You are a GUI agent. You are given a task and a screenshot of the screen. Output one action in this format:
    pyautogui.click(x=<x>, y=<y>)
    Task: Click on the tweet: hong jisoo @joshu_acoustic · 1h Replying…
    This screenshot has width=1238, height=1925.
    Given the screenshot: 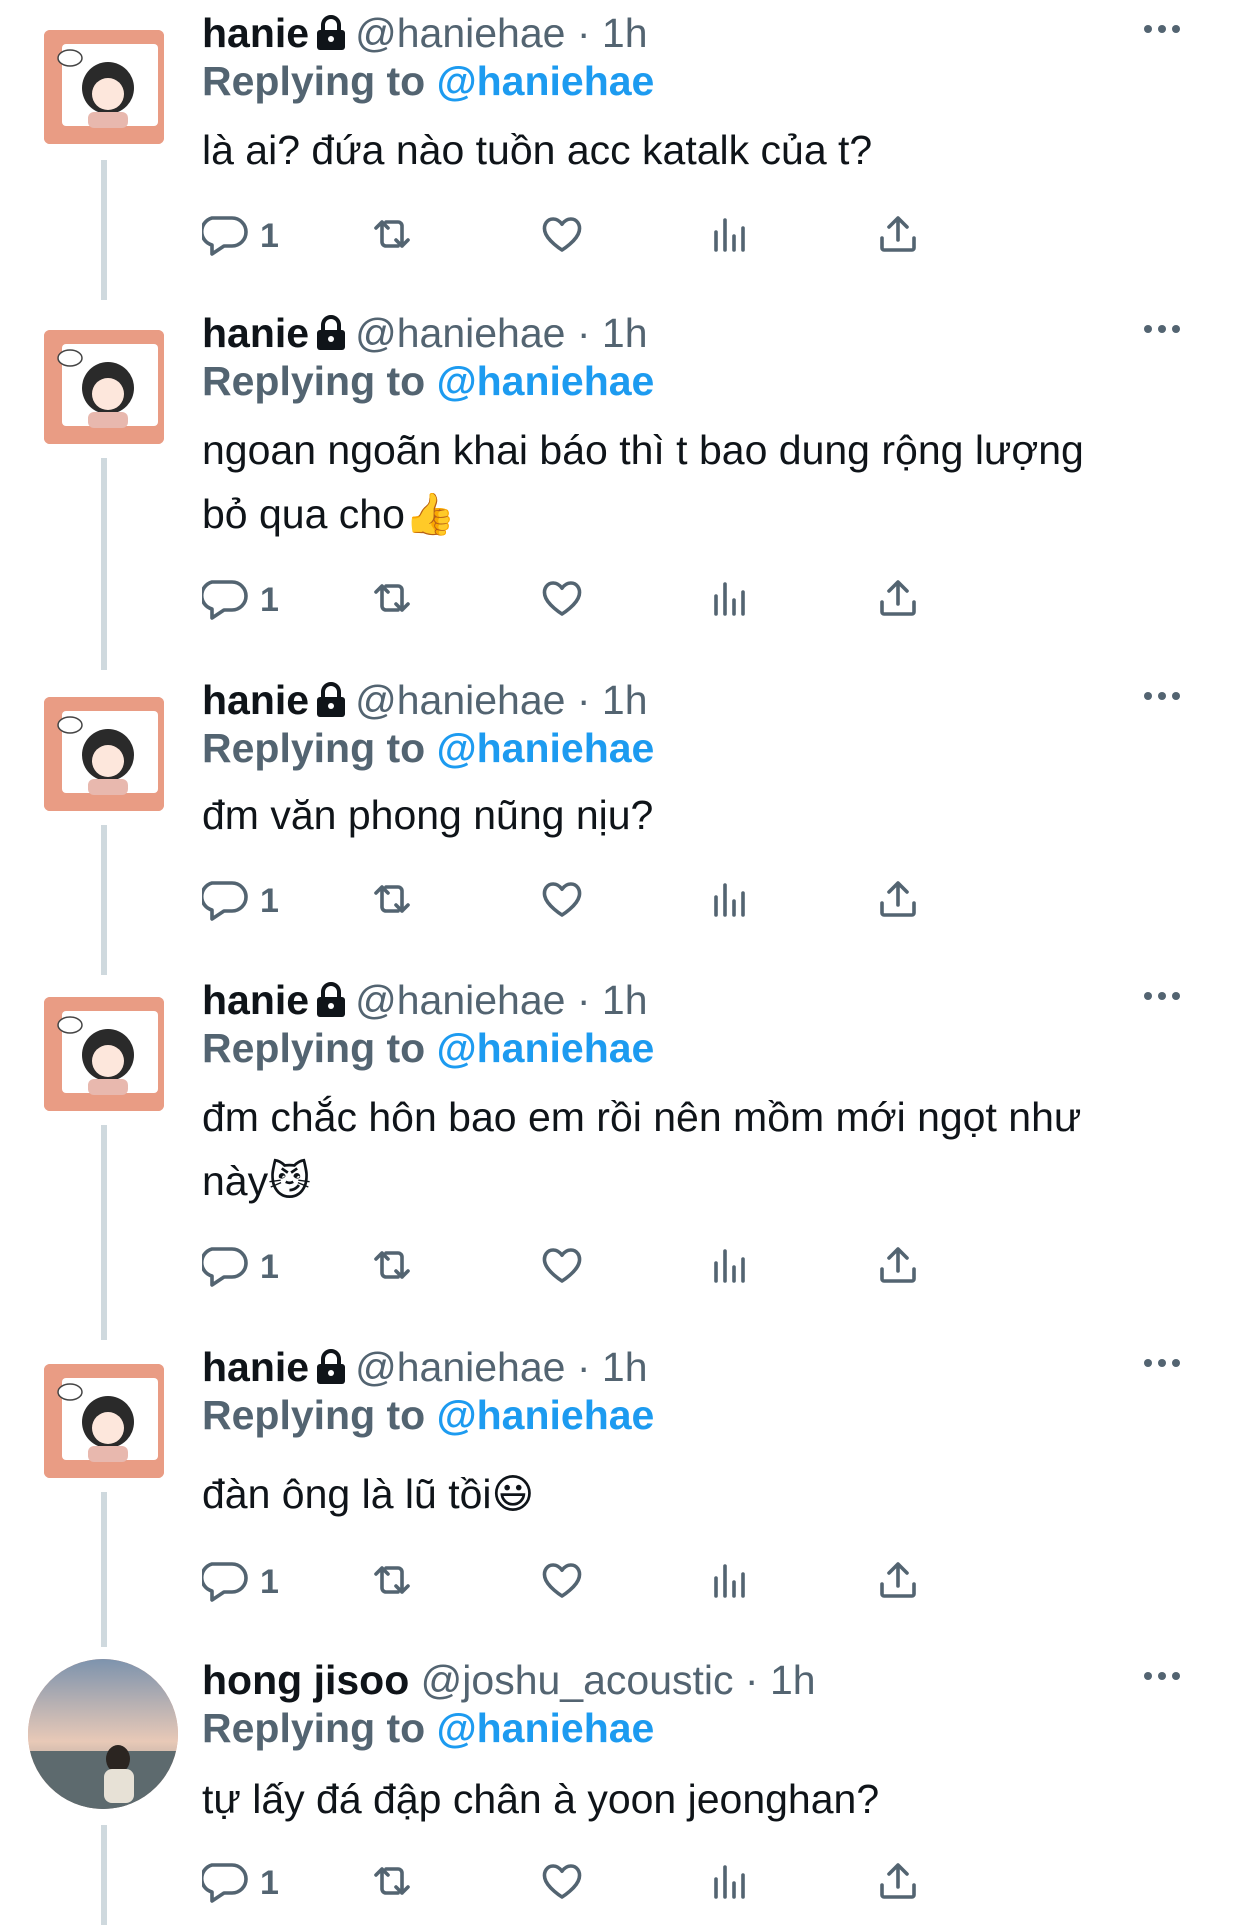 What is the action you would take?
    pyautogui.click(x=619, y=1790)
    